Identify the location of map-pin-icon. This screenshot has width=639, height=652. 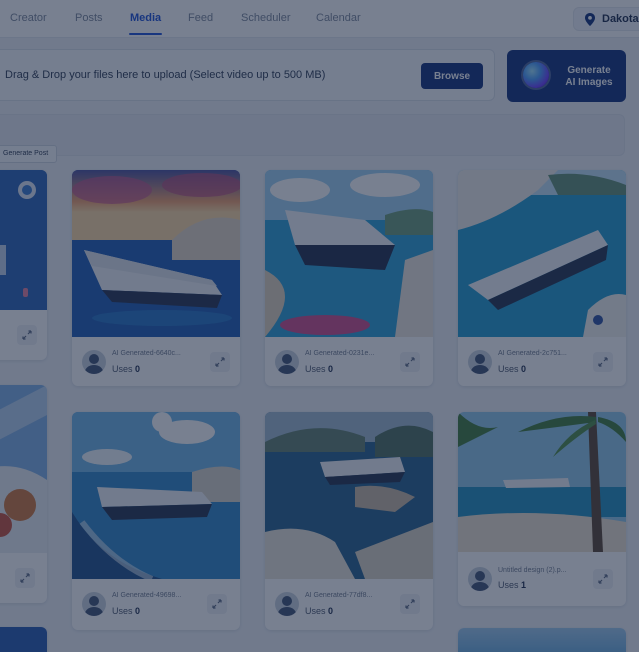
(590, 19).